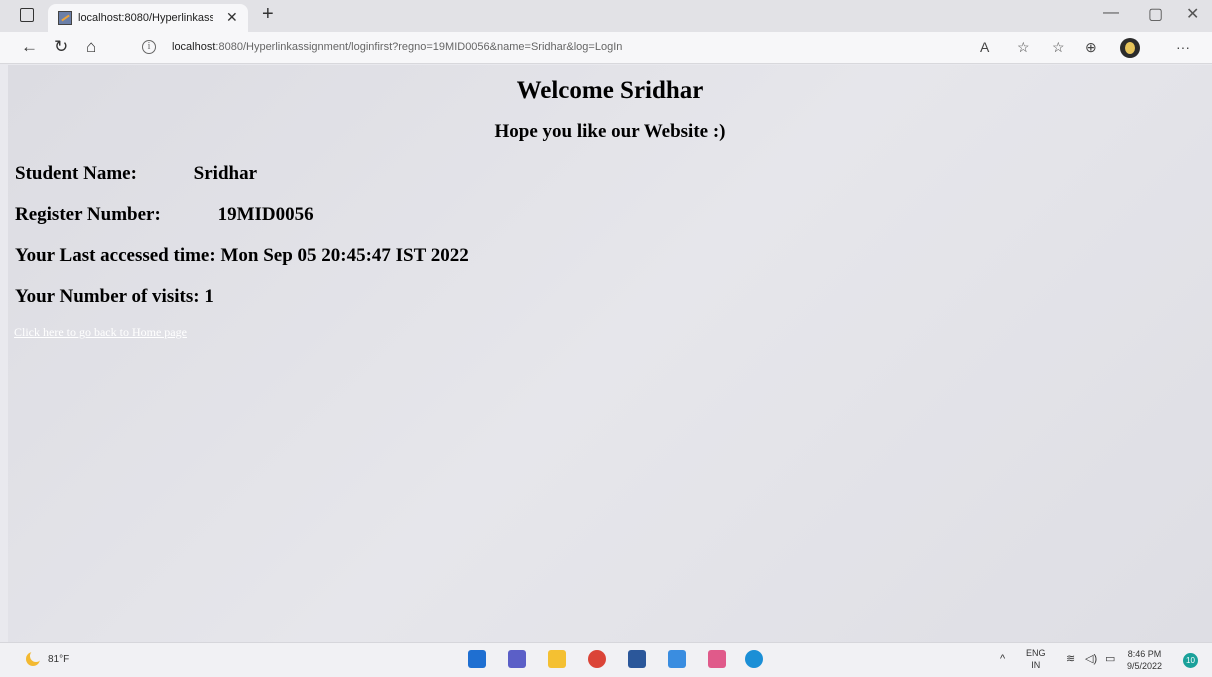 This screenshot has height=677, width=1212. What do you see at coordinates (265, 214) in the screenshot?
I see `register-number-value: 19MID0056` at bounding box center [265, 214].